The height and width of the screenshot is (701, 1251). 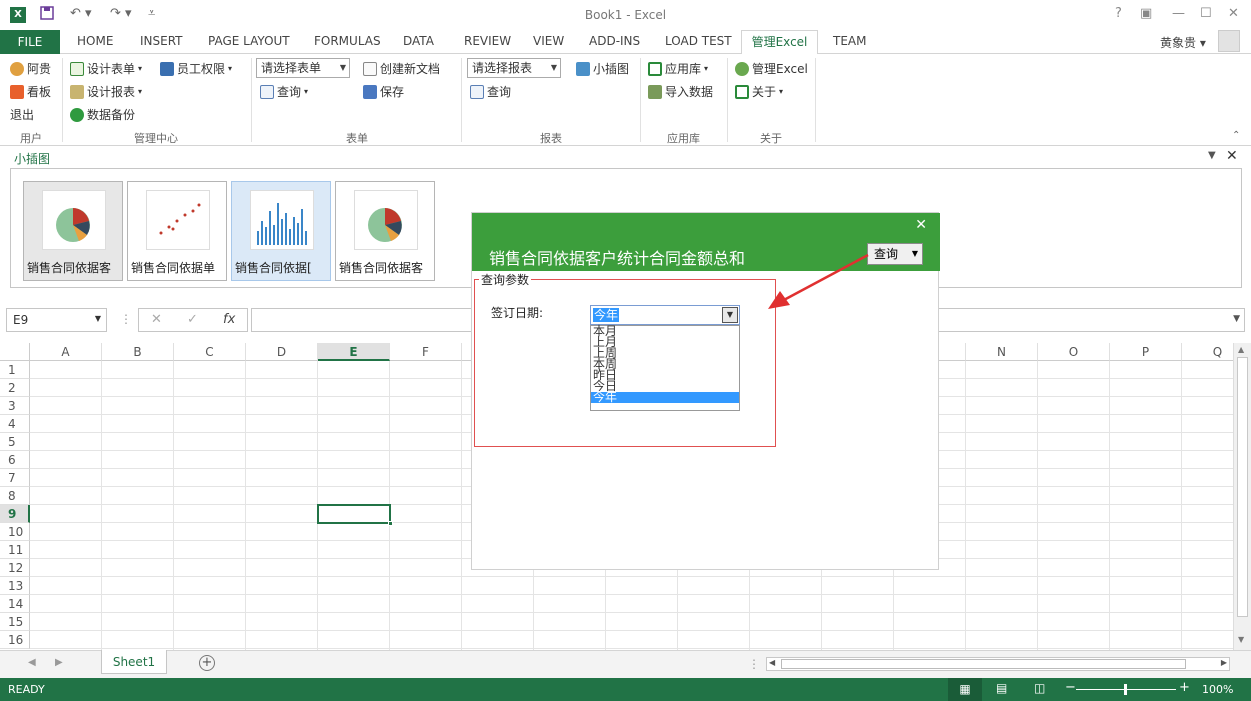 What do you see at coordinates (284, 91) in the screenshot?
I see `form-query-button: 查询 ▾` at bounding box center [284, 91].